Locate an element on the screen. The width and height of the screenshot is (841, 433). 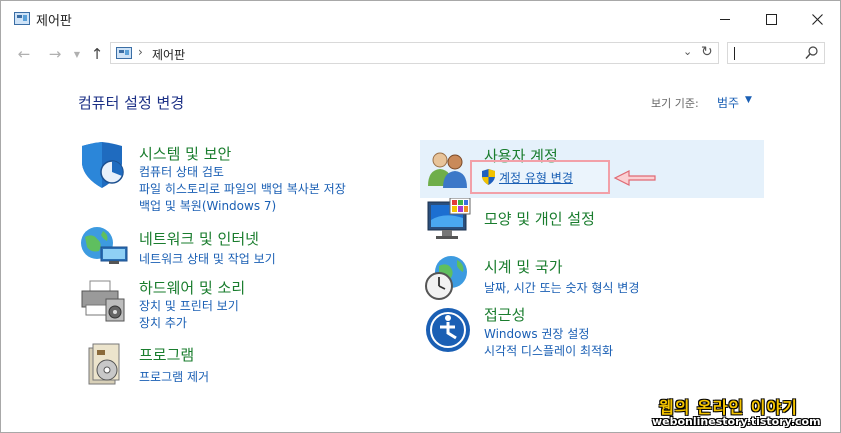
printer-icon is located at coordinates (104, 301).